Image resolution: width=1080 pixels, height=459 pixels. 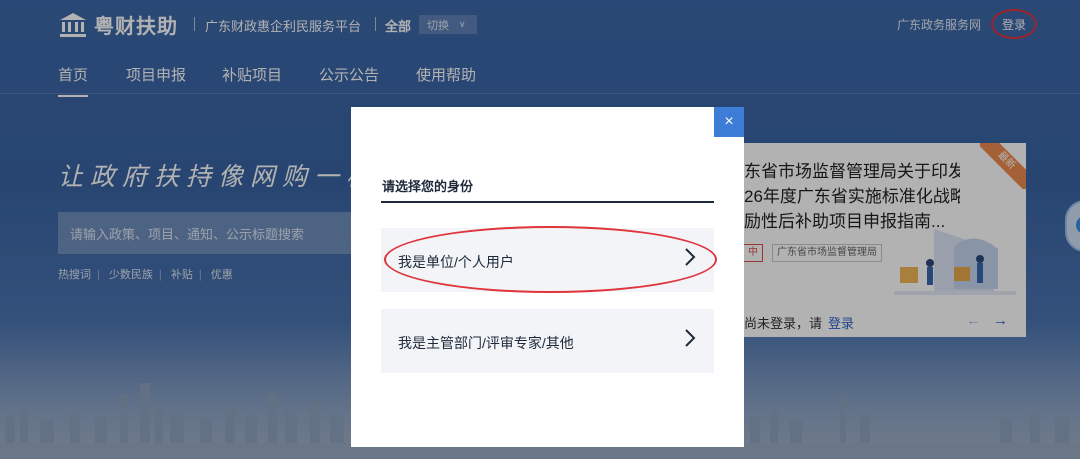 I want to click on option-department-expert-other: 我是主管部门/评审专家/其他, so click(x=547, y=341).